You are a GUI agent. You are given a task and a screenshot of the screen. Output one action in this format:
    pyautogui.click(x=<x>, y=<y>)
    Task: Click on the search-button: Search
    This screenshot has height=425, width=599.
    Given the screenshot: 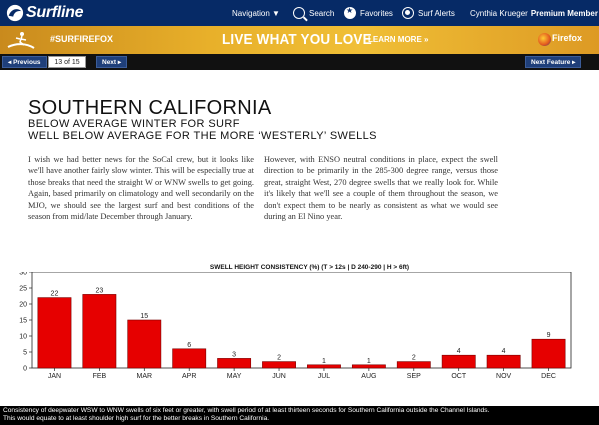 What is the action you would take?
    pyautogui.click(x=313, y=13)
    